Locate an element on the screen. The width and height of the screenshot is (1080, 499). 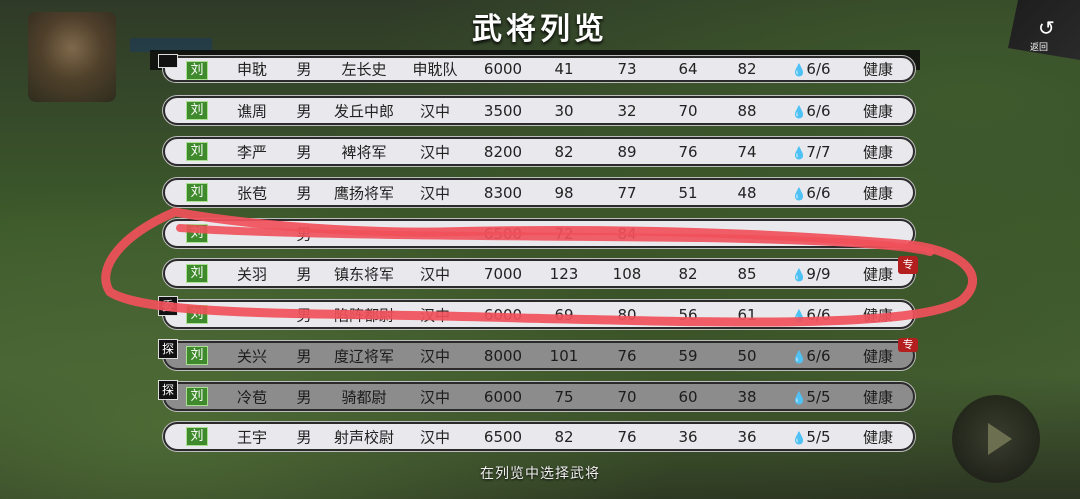
war: 82 is located at coordinates (564, 151).